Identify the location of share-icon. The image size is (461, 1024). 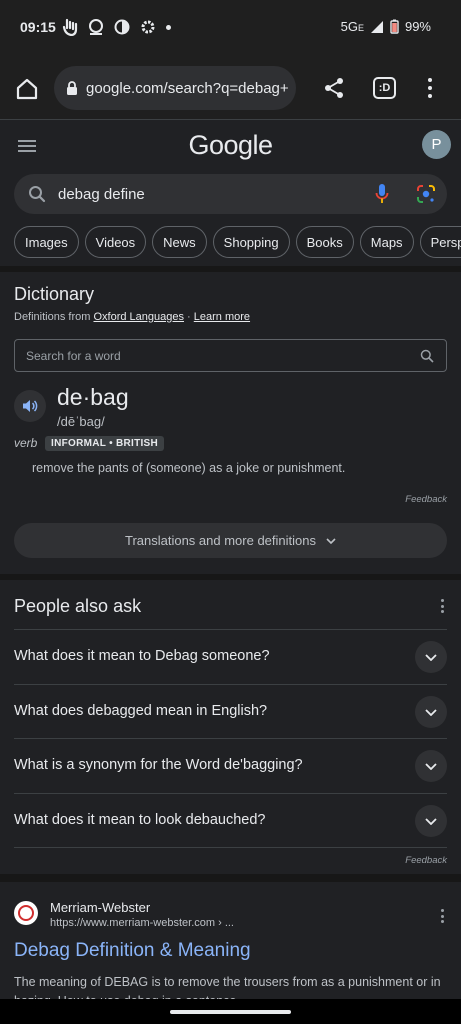
(334, 88).